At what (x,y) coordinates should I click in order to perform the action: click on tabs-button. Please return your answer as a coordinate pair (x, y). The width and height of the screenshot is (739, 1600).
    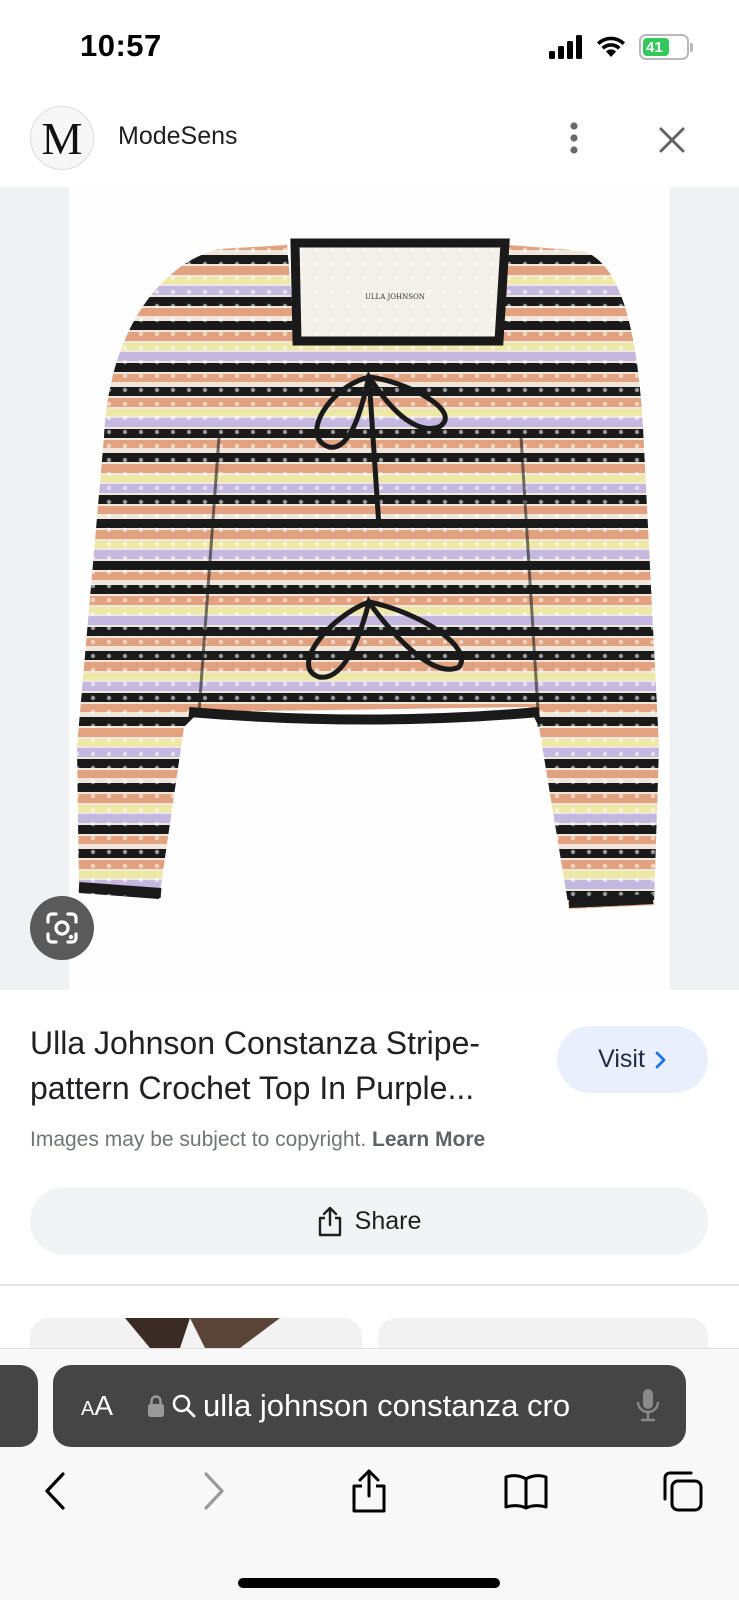
    Looking at the image, I should click on (682, 1491).